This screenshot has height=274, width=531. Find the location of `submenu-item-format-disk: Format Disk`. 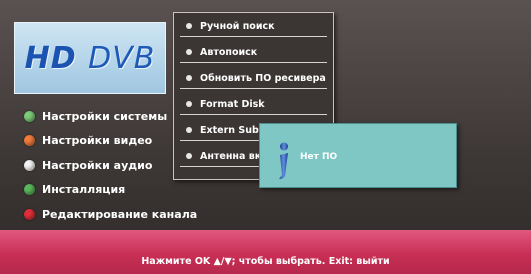

submenu-item-format-disk: Format Disk is located at coordinates (253, 104).